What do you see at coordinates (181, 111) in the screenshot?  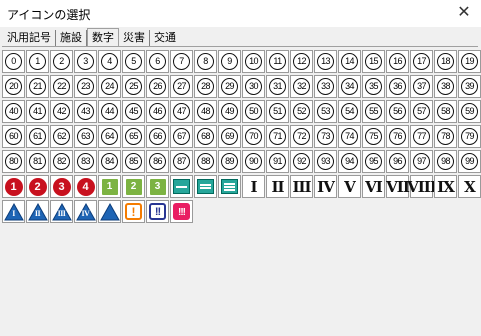 I see `number-icon-cell: 47` at bounding box center [181, 111].